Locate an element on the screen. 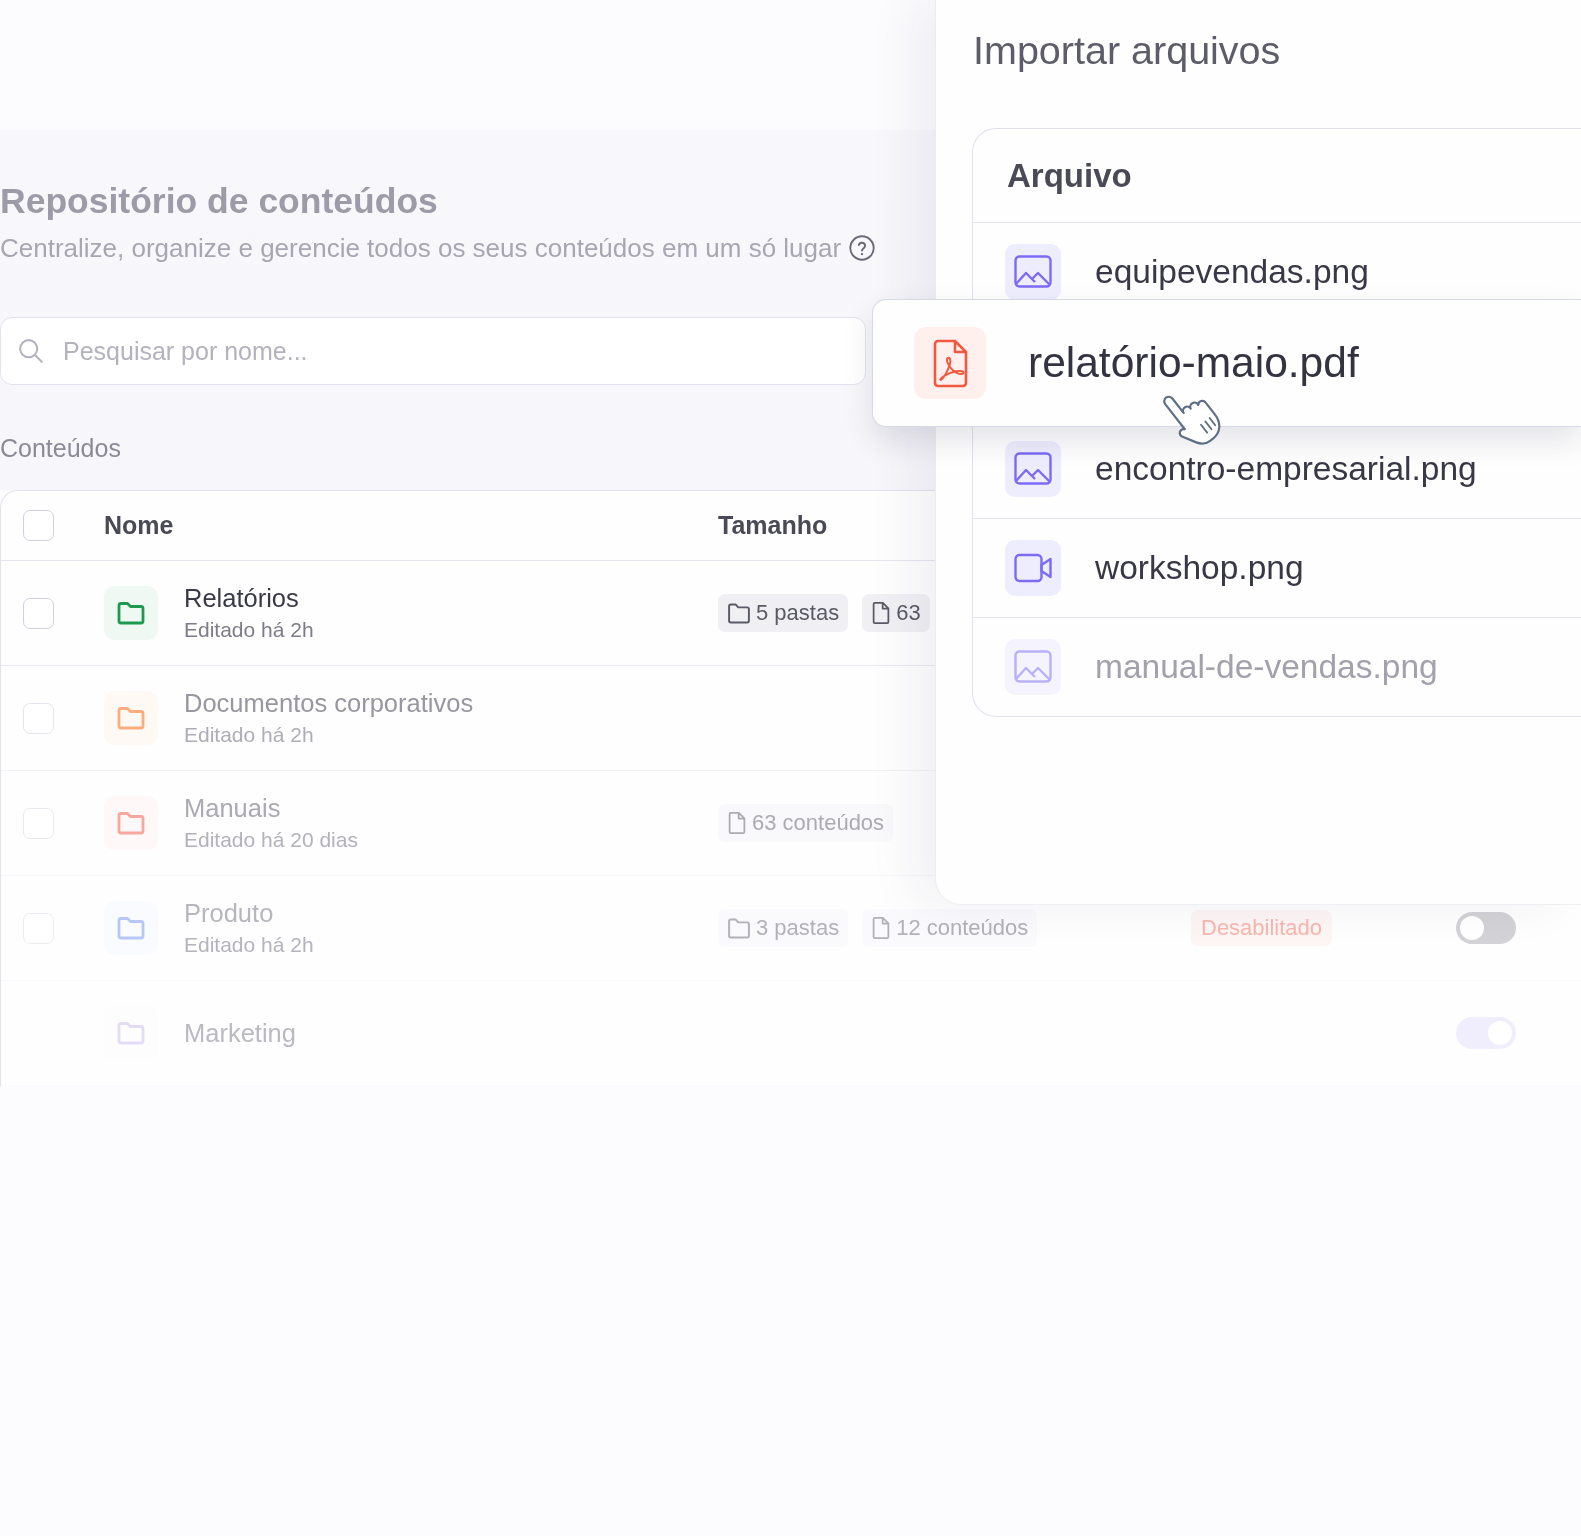 The height and width of the screenshot is (1536, 1581). column-header: Arquivo is located at coordinates (1069, 175).